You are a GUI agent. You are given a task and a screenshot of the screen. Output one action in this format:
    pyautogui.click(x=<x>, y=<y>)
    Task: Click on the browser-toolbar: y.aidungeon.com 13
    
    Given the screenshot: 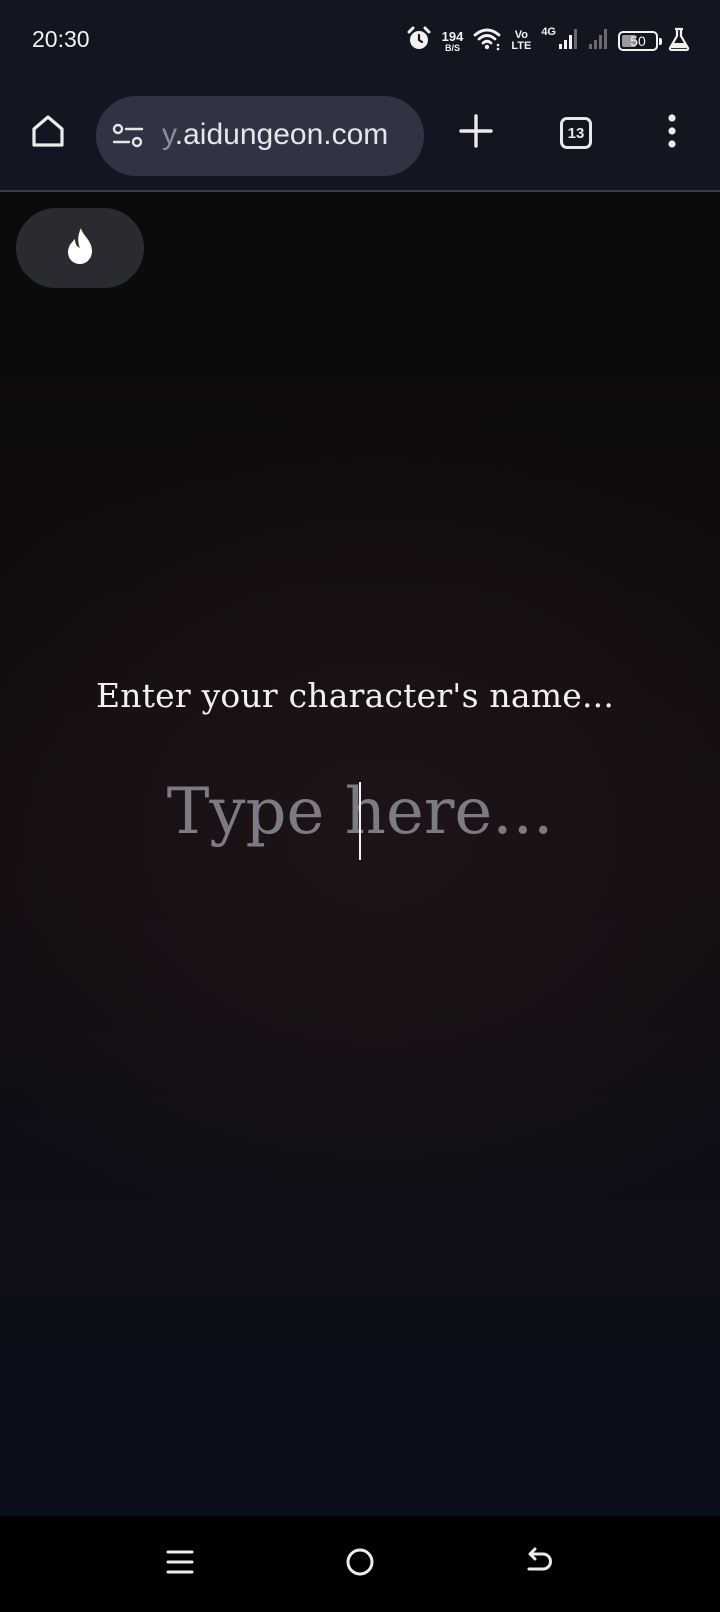 What is the action you would take?
    pyautogui.click(x=360, y=138)
    